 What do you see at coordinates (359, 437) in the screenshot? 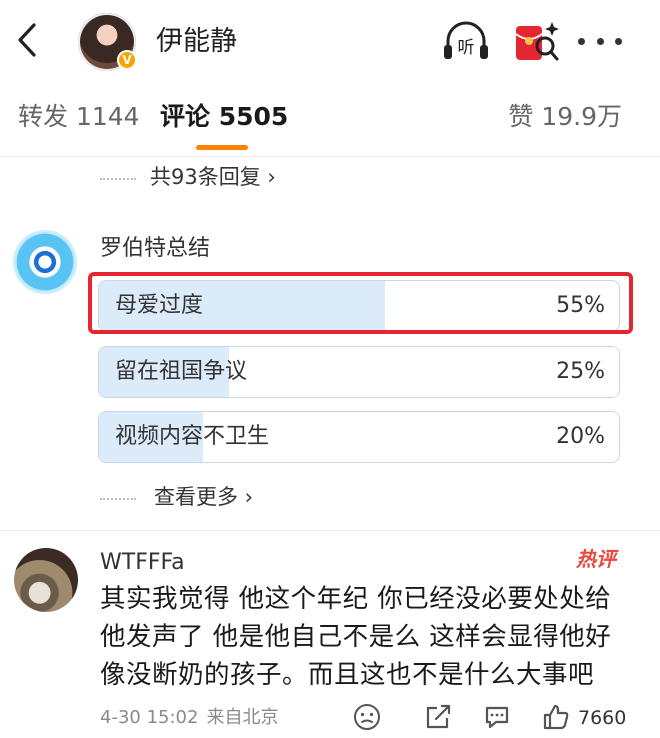
I see `poll-option: 视频内容不卫生 20%` at bounding box center [359, 437].